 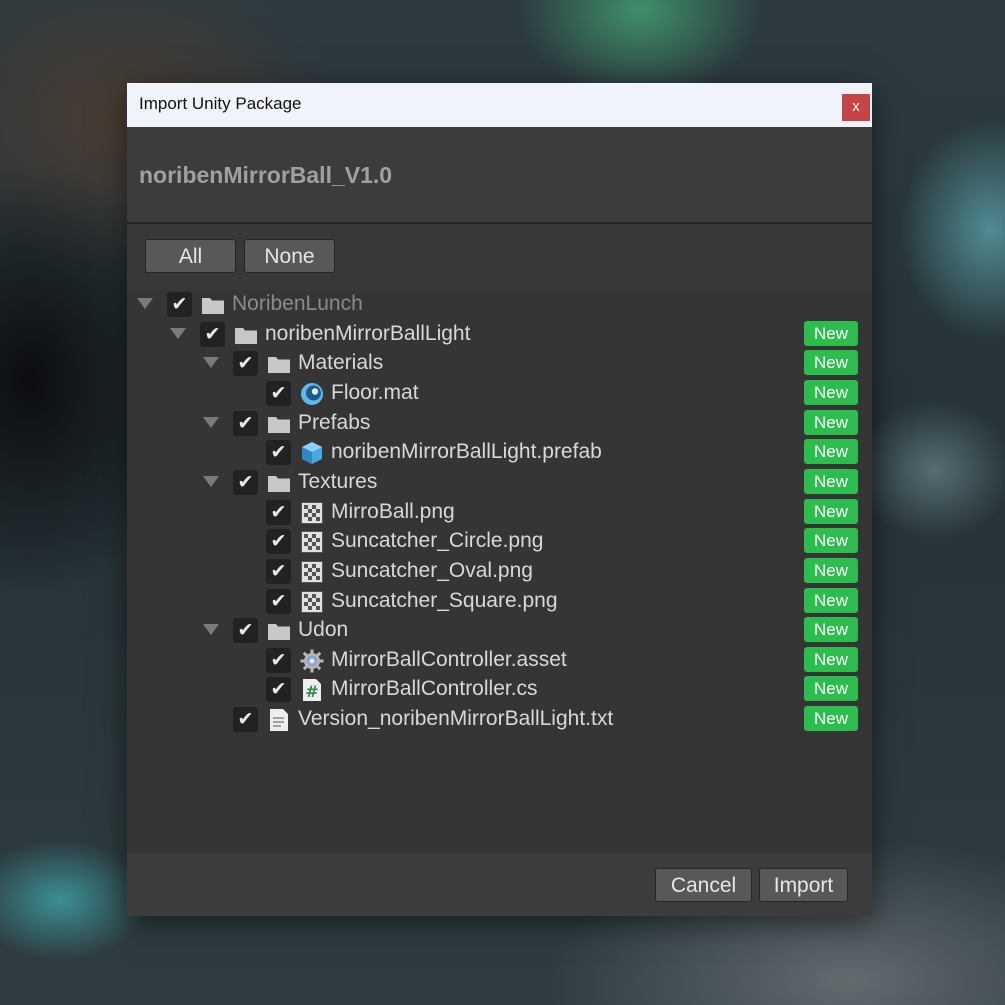 I want to click on prefab-icon, so click(x=312, y=453).